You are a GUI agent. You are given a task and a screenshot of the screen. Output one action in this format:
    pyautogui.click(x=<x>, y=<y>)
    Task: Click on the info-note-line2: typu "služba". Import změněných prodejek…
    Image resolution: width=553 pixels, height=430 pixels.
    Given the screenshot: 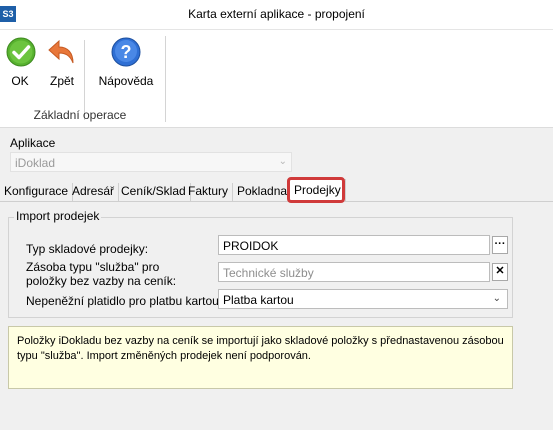 What is the action you would take?
    pyautogui.click(x=164, y=356)
    